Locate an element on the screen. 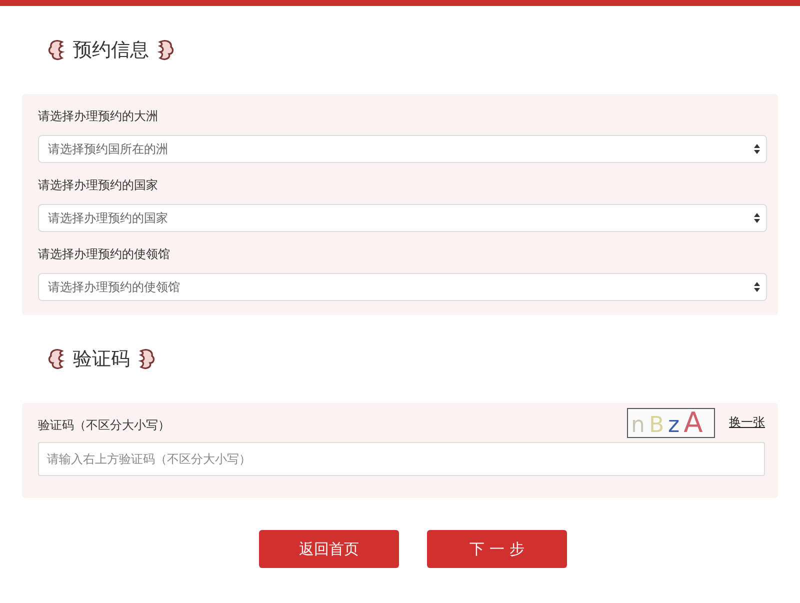 The height and width of the screenshot is (603, 800). select-field: 请选择办理预约的国家 is located at coordinates (402, 218).